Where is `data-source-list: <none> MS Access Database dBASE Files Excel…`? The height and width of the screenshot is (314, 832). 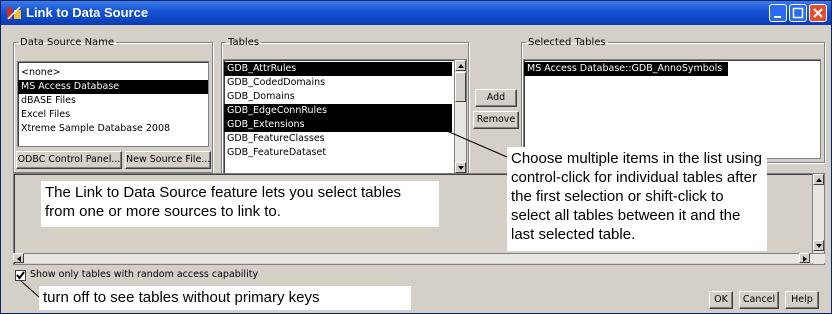
data-source-list: <none> MS Access Database dBASE Files Excel… is located at coordinates (113, 104).